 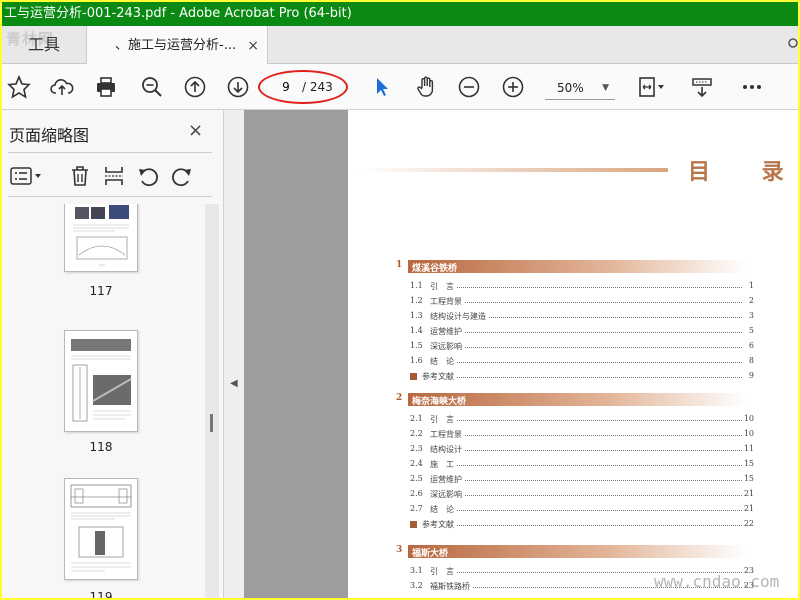 I want to click on entry-number: 3.2, so click(x=416, y=585).